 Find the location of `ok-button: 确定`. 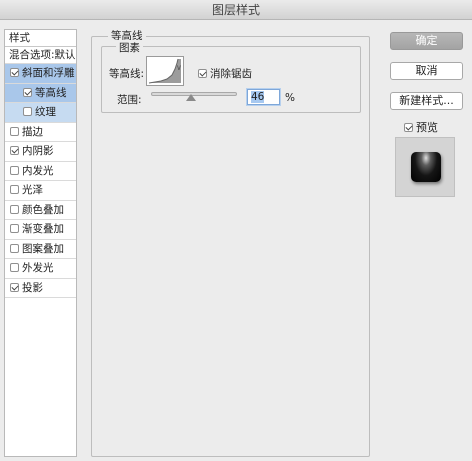

ok-button: 确定 is located at coordinates (426, 41).